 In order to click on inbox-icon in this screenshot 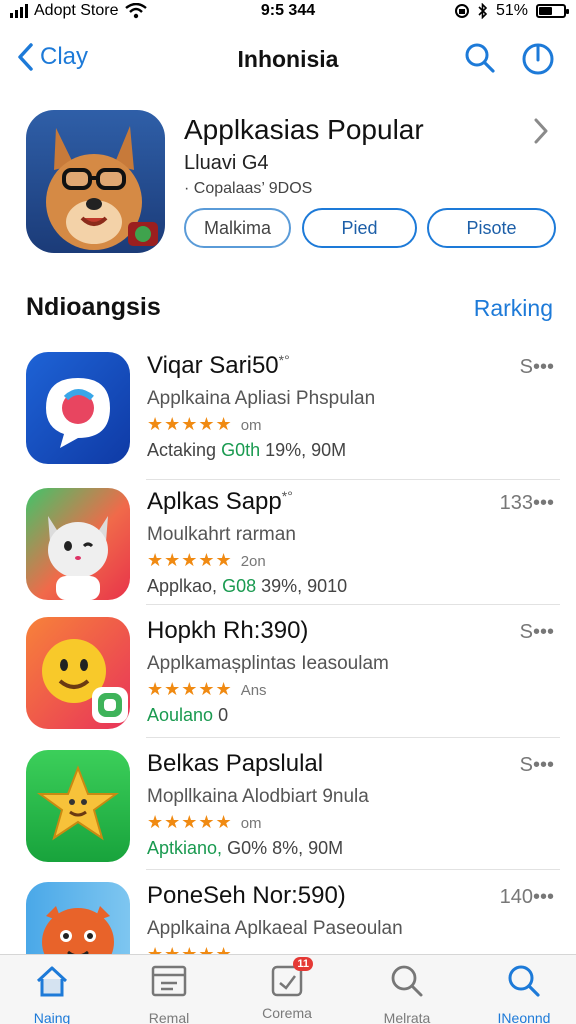, I will do `click(169, 981)`.